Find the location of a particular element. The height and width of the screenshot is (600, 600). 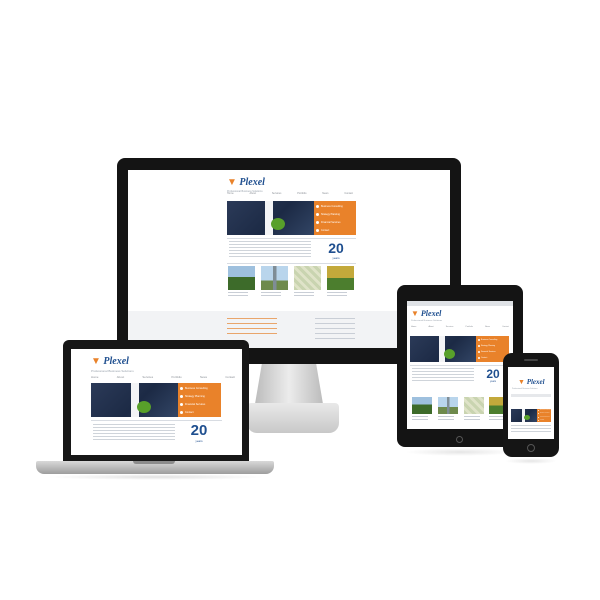

browser-bar is located at coordinates (460, 303).